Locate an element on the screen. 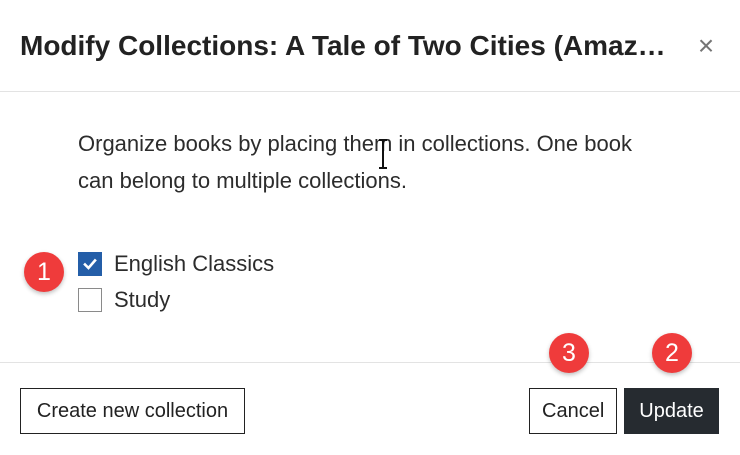  collection-item-english-classics: English Classics is located at coordinates (176, 264).